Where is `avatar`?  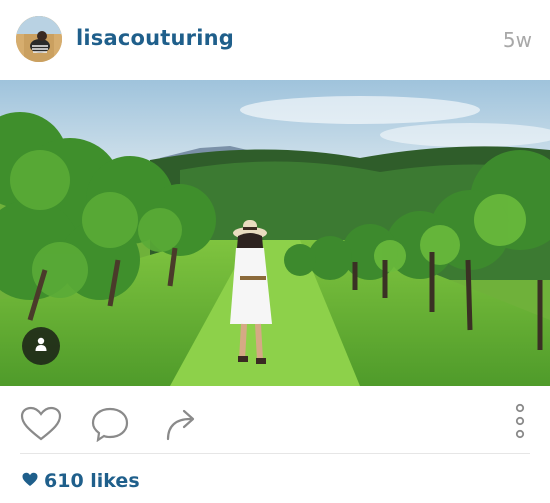 avatar is located at coordinates (39, 39).